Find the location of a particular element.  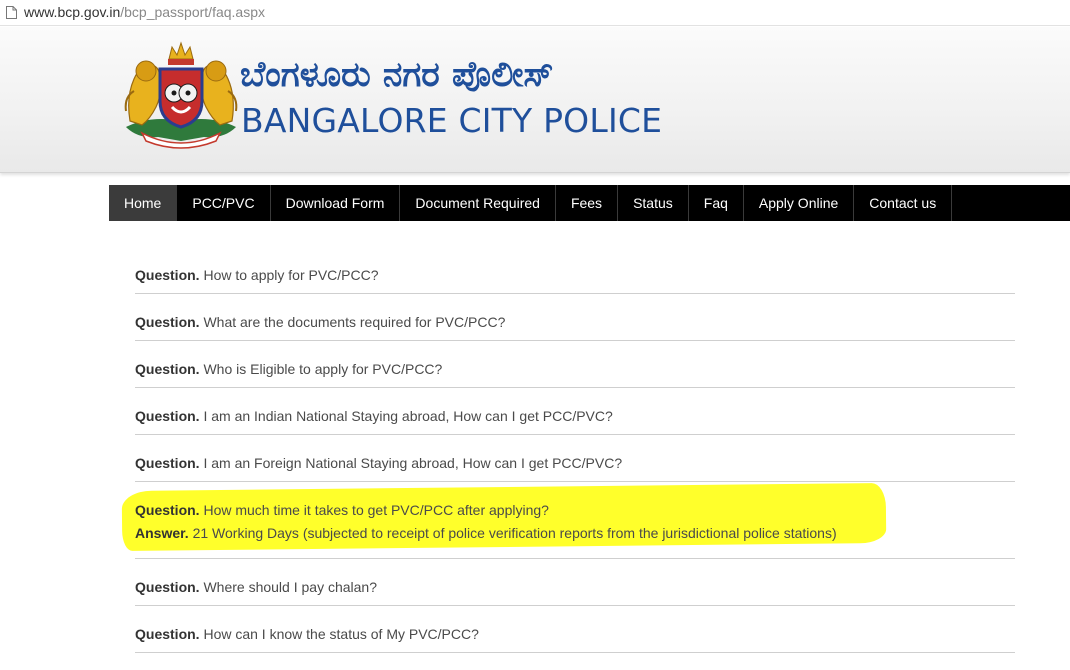

nav-home: Home is located at coordinates (143, 203).